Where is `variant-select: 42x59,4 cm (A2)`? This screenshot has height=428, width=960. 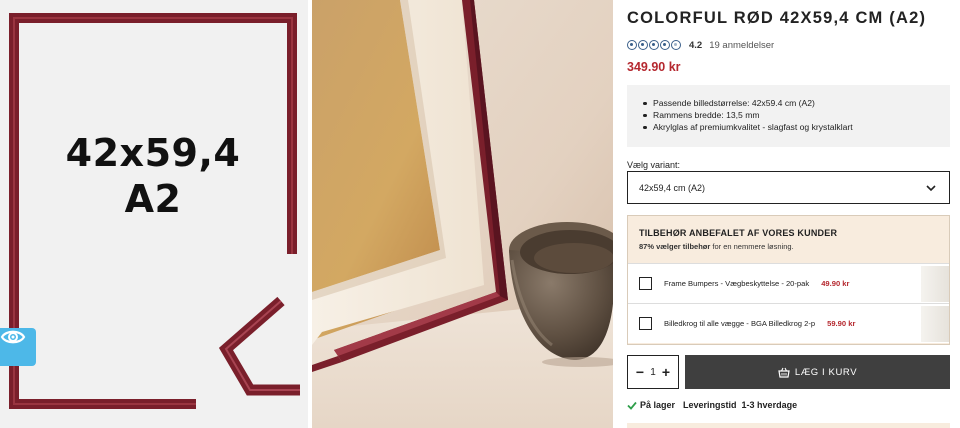 variant-select: 42x59,4 cm (A2) is located at coordinates (788, 187).